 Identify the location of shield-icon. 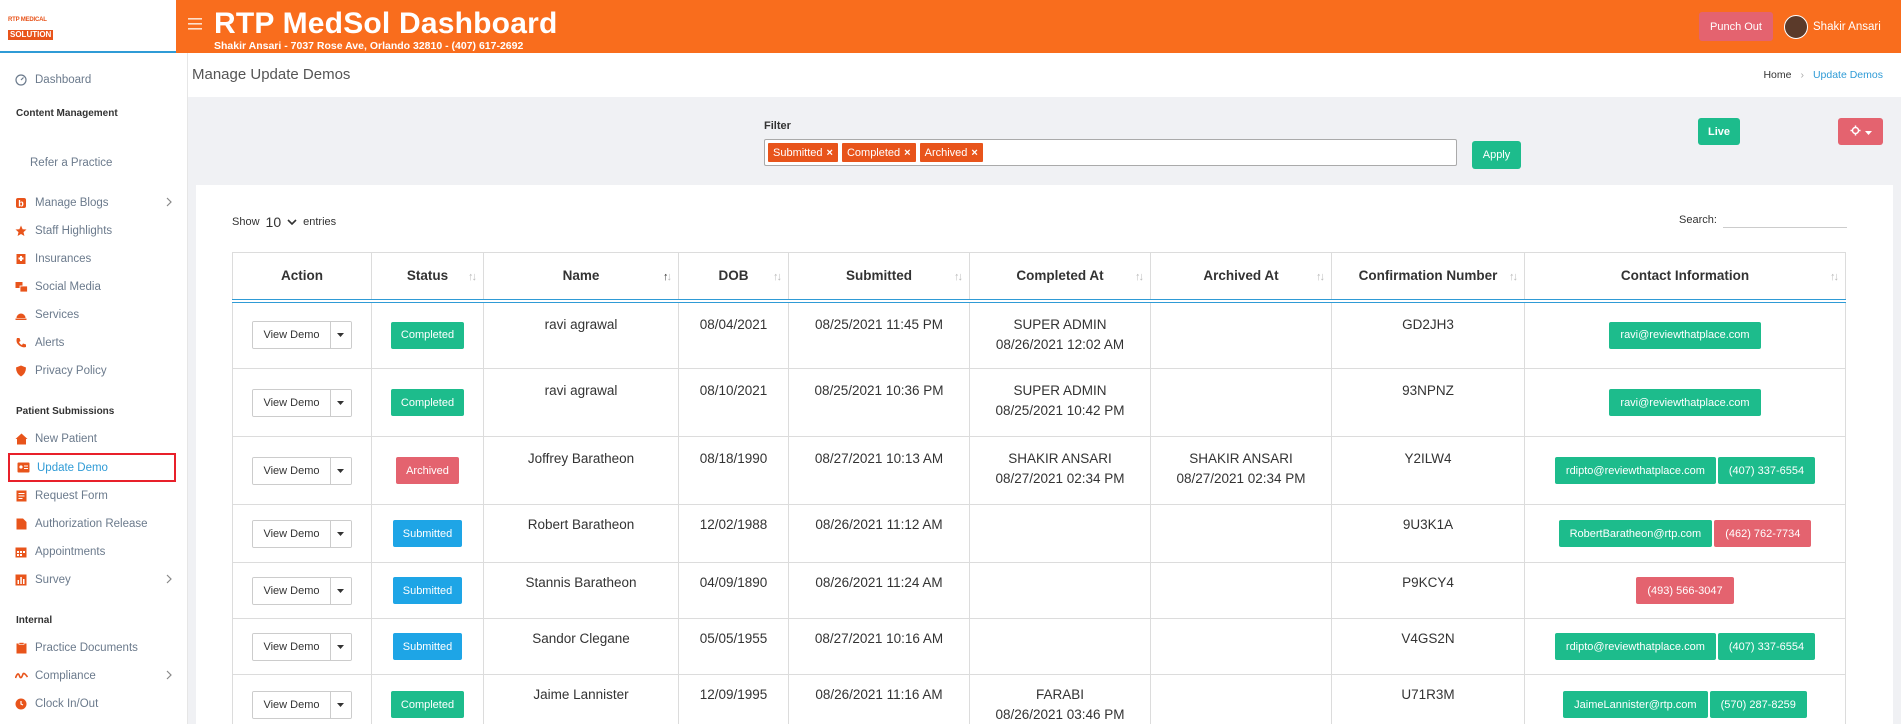
(21, 371).